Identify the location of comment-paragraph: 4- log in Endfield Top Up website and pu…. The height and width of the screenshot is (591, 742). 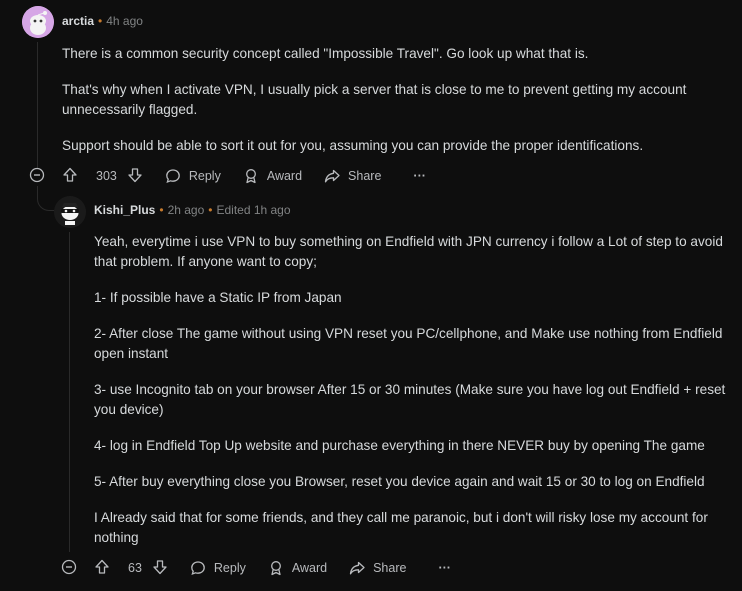
(399, 445).